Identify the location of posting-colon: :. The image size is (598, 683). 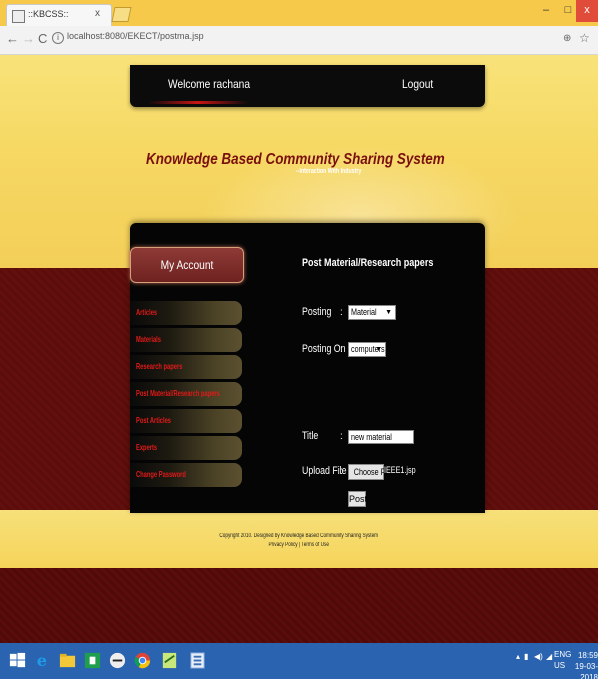
(341, 312).